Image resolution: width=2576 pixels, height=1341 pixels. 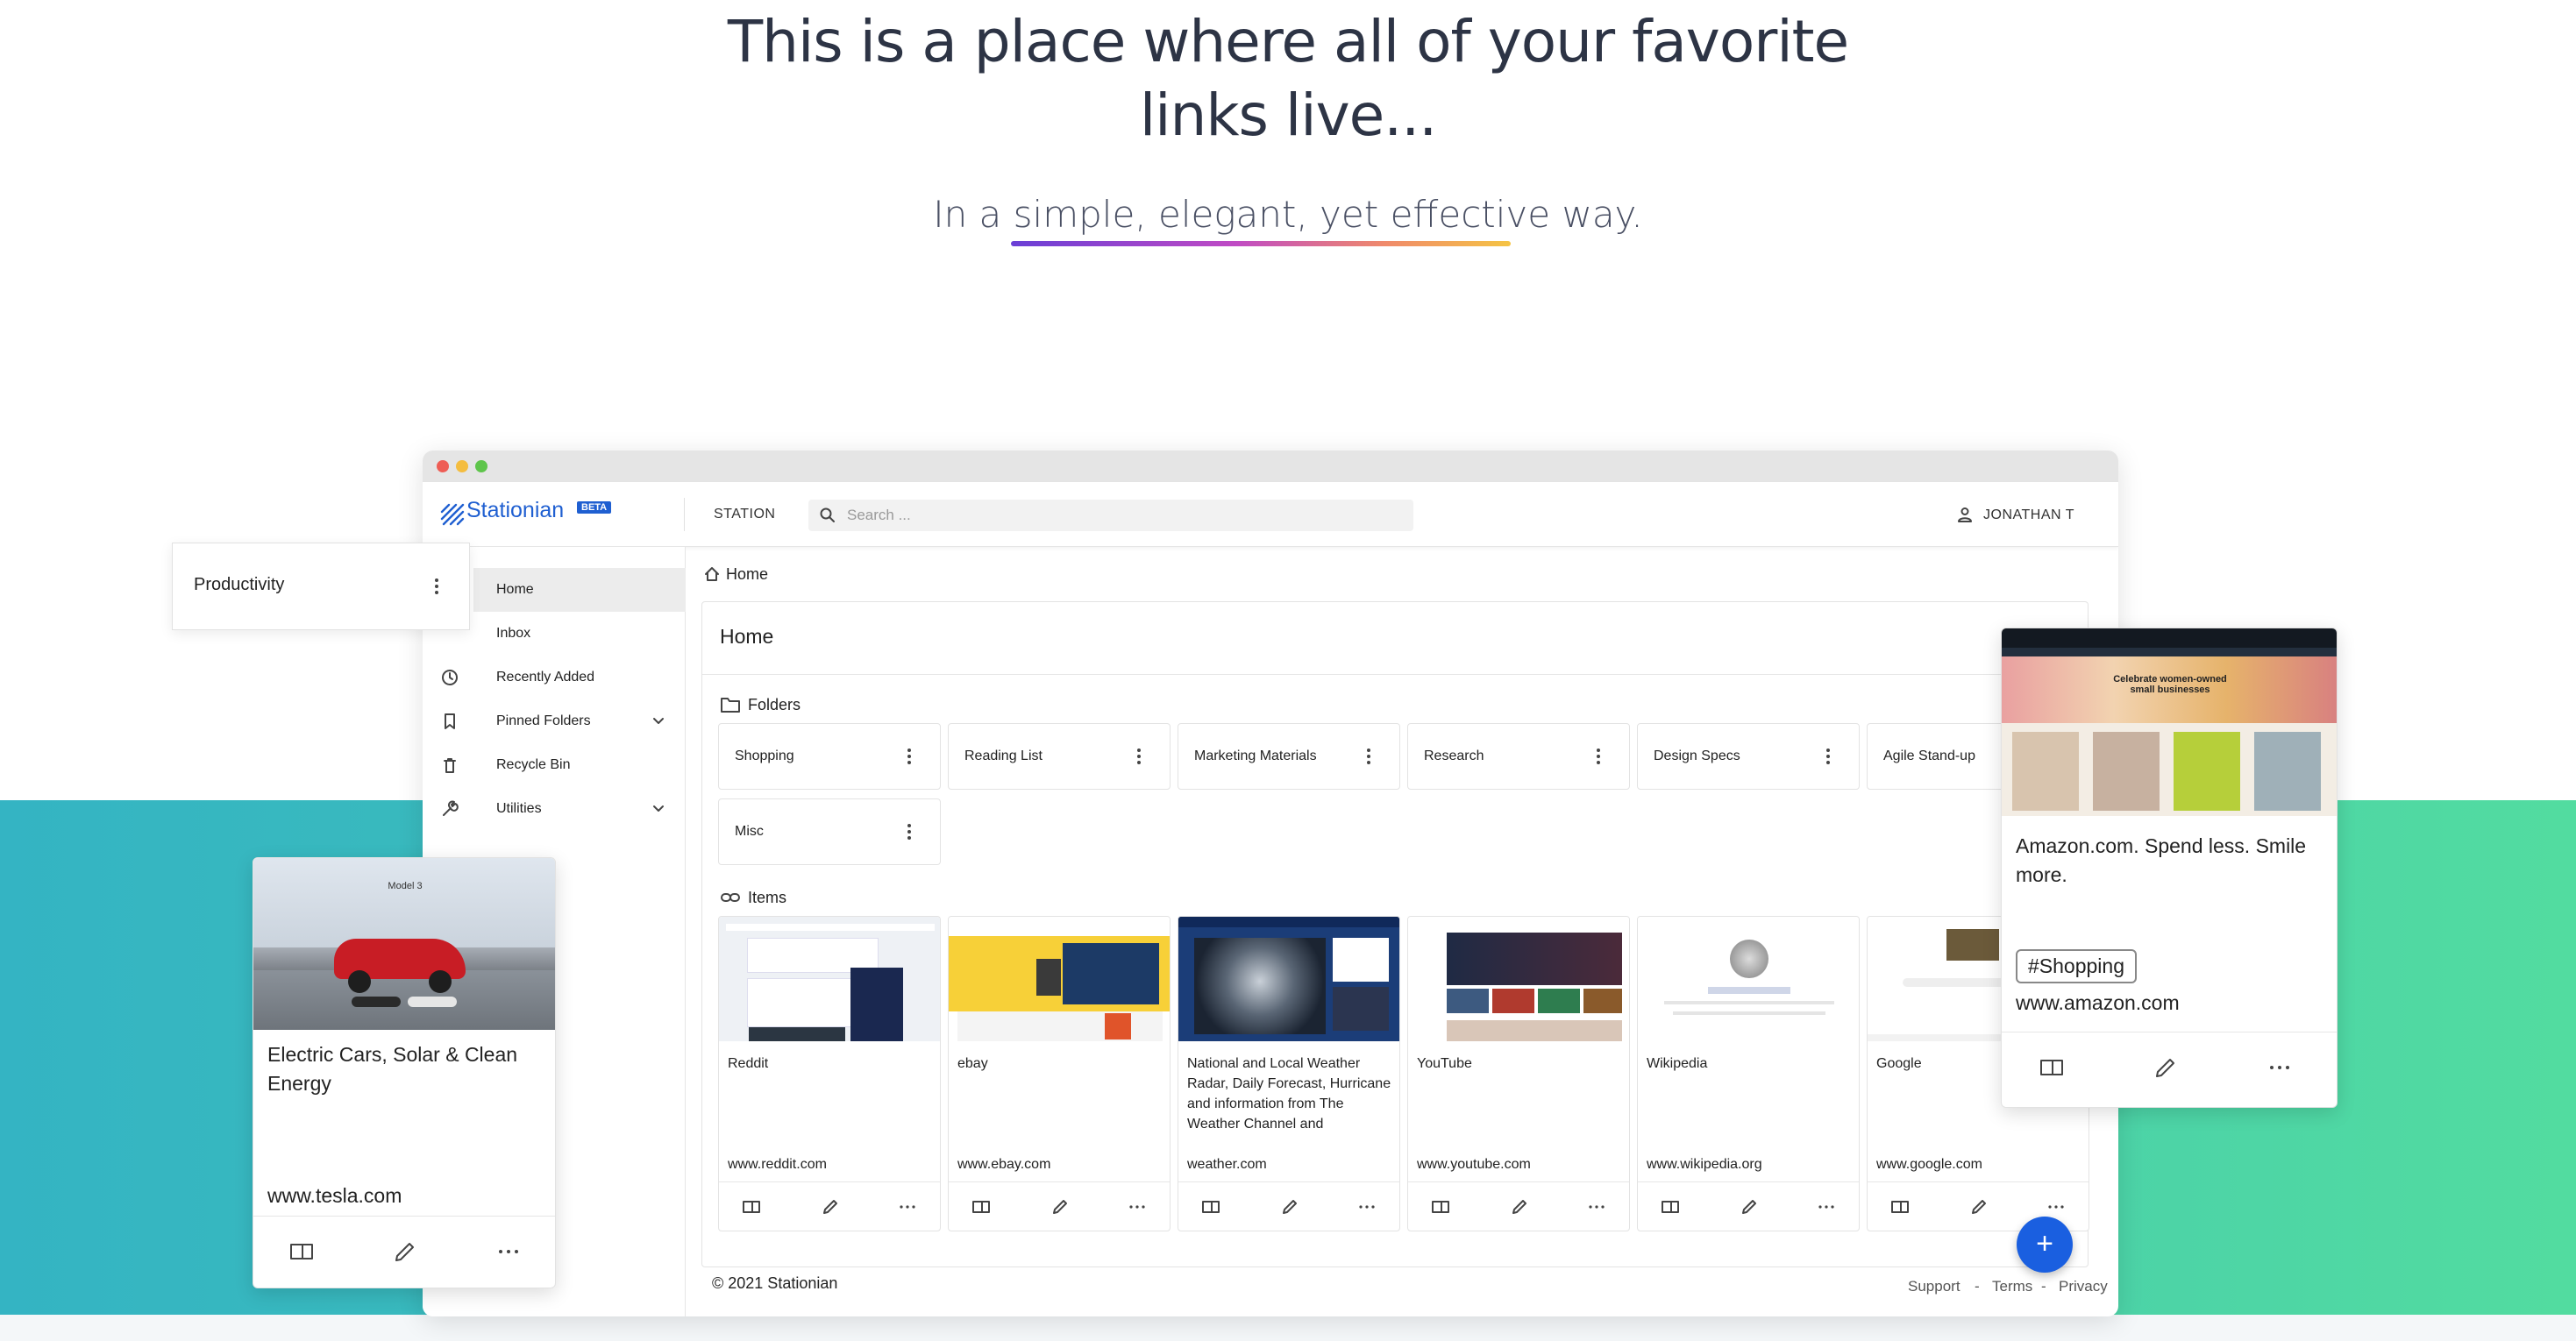 I want to click on user-icon, so click(x=1965, y=514).